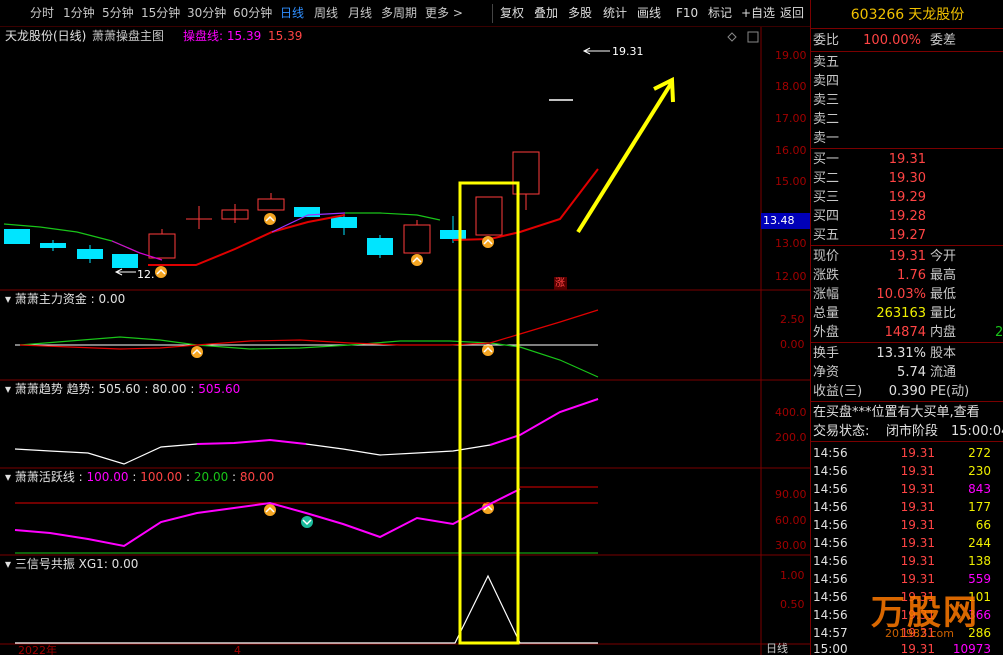 This screenshot has width=1003, height=655. I want to click on fuquan-button: 复权, so click(512, 13).